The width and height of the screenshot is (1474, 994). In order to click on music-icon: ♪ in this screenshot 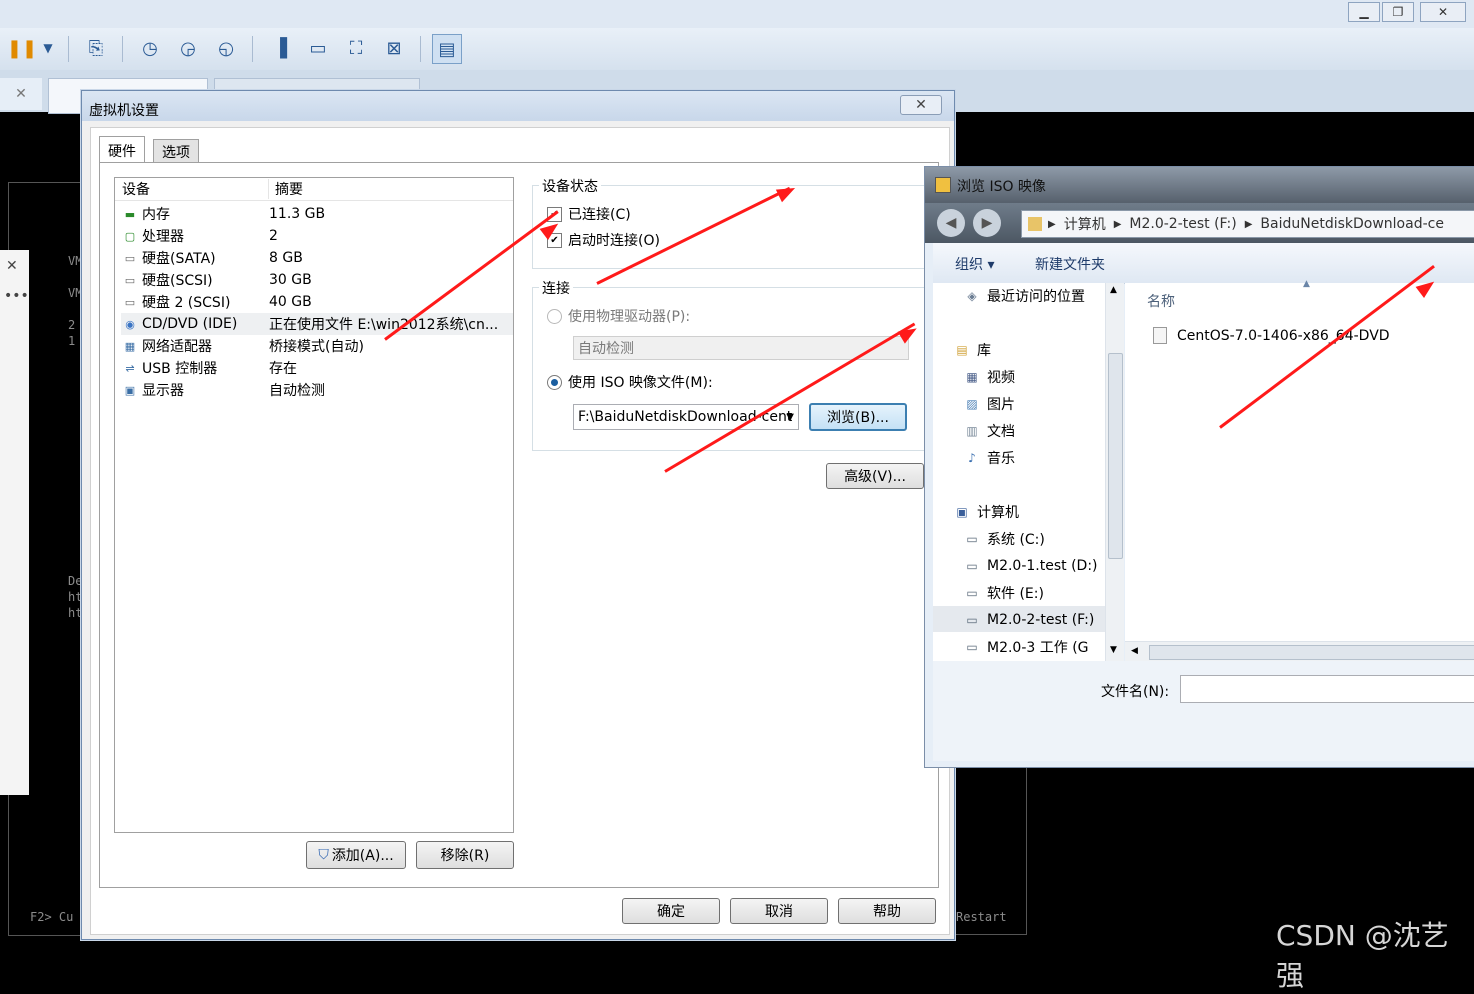, I will do `click(972, 458)`.